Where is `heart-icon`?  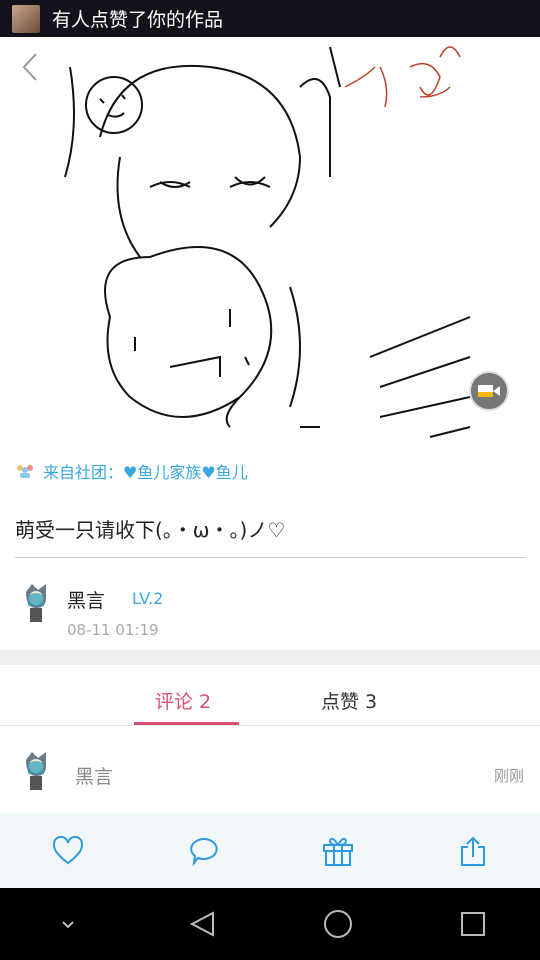
heart-icon is located at coordinates (67, 849).